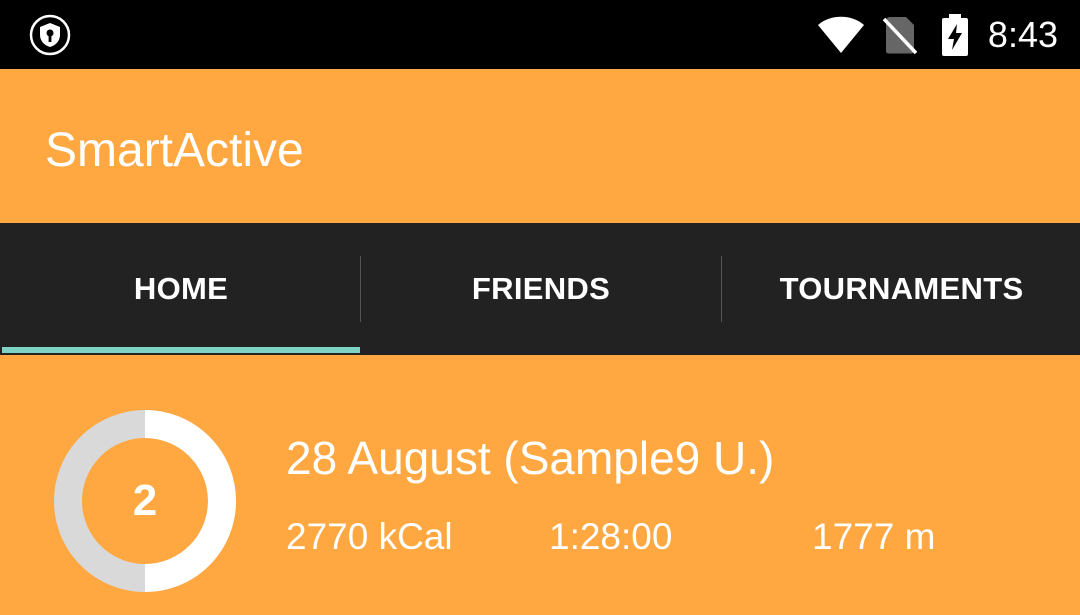 This screenshot has width=1080, height=615. I want to click on tab-home: HOME, so click(181, 289).